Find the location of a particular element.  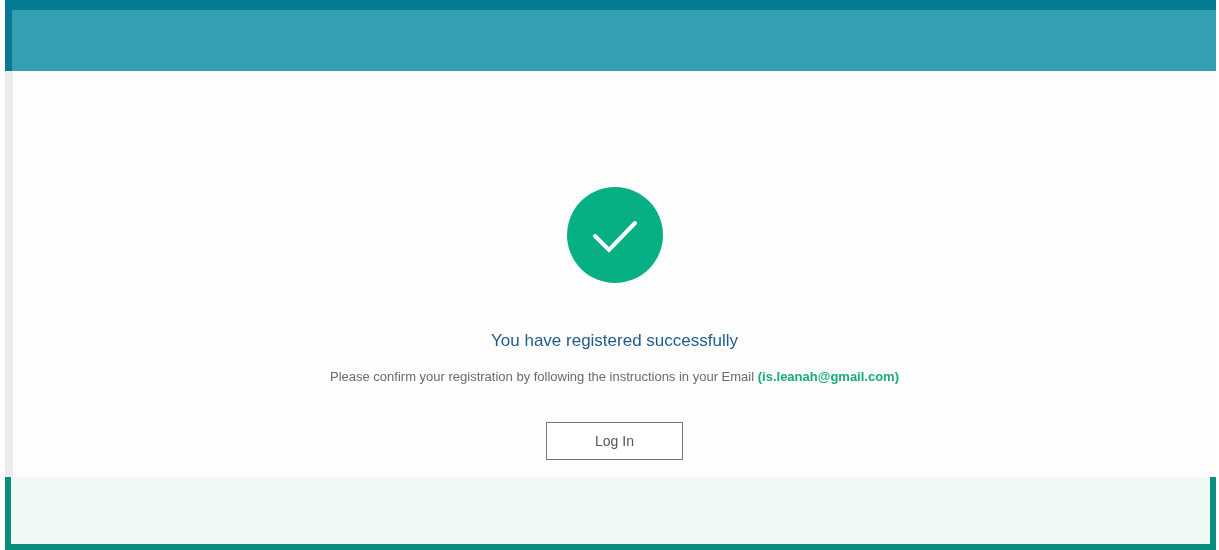

success-title: You have registered successfully is located at coordinates (614, 341).